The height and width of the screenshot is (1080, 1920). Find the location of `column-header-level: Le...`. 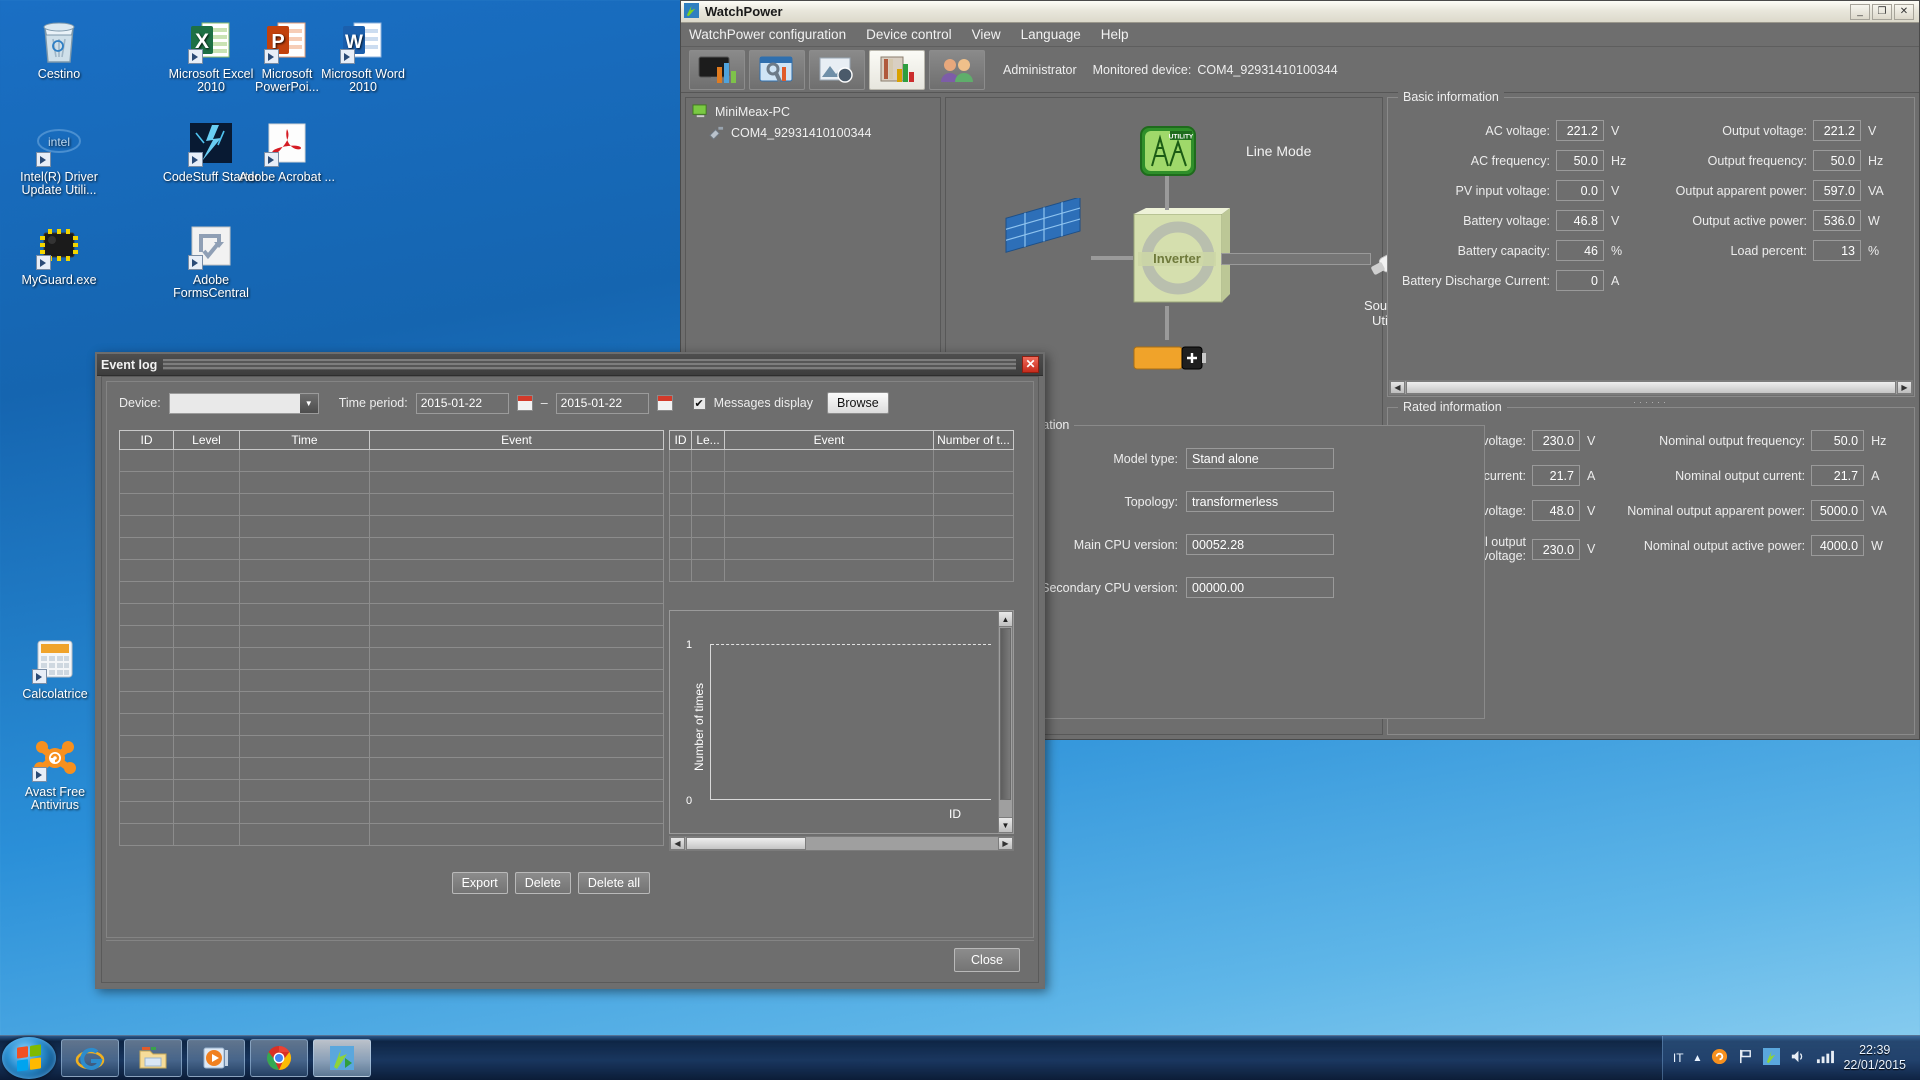

column-header-level: Le... is located at coordinates (708, 440).